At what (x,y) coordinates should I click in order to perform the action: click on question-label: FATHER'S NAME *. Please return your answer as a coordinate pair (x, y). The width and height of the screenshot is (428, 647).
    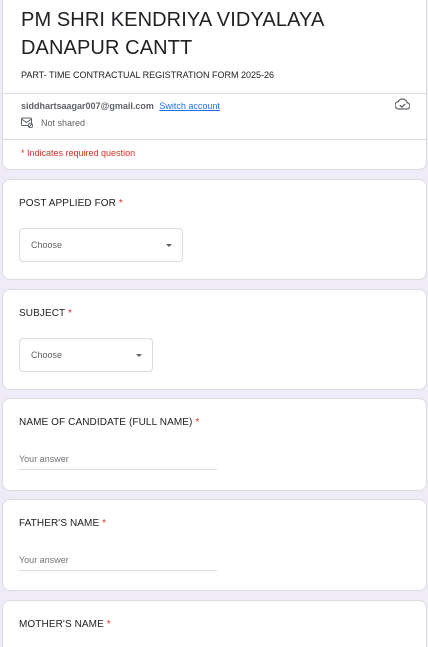
    Looking at the image, I should click on (63, 523).